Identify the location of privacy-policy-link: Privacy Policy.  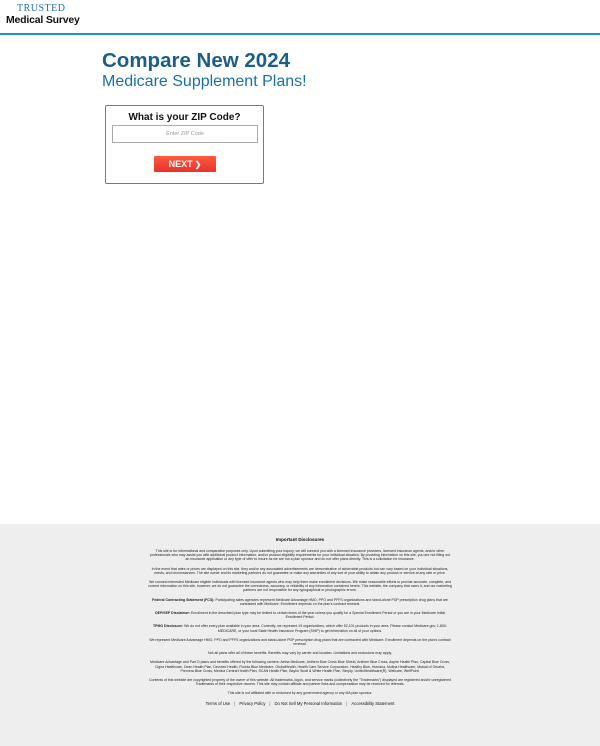
(252, 703).